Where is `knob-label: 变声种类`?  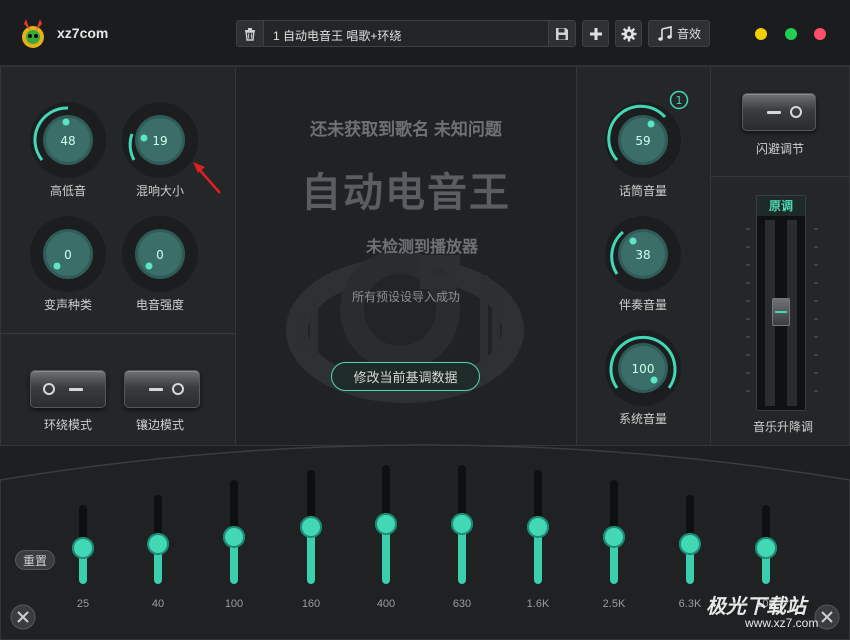
knob-label: 变声种类 is located at coordinates (67, 305).